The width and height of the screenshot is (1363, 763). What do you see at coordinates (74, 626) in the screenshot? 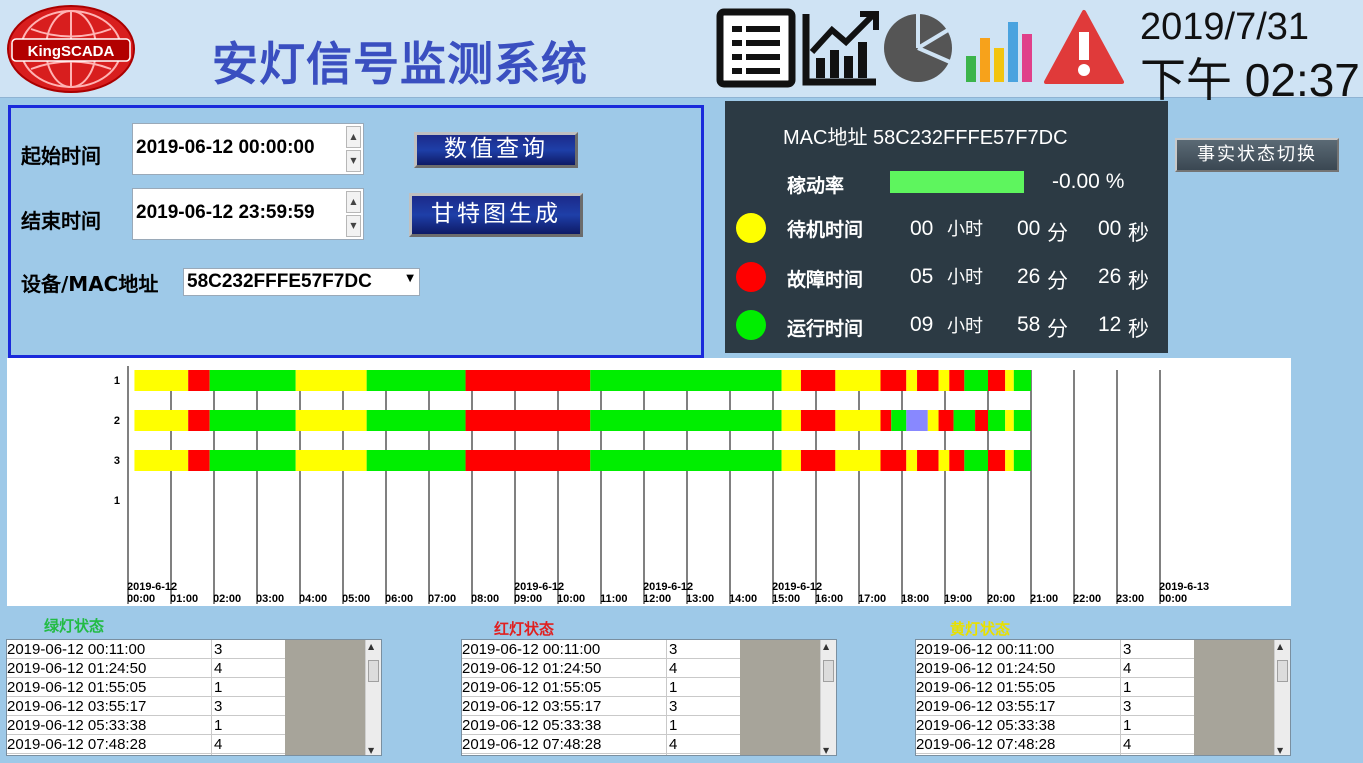
I see `green-status-title: 绿灯状态` at bounding box center [74, 626].